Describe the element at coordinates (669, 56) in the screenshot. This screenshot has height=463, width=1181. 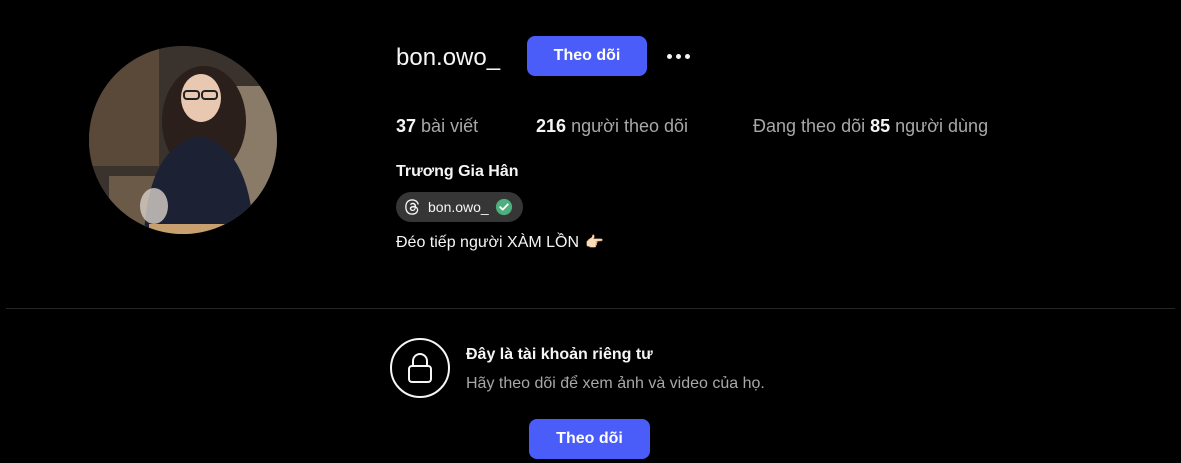
I see `more-horizontal-icon` at that location.